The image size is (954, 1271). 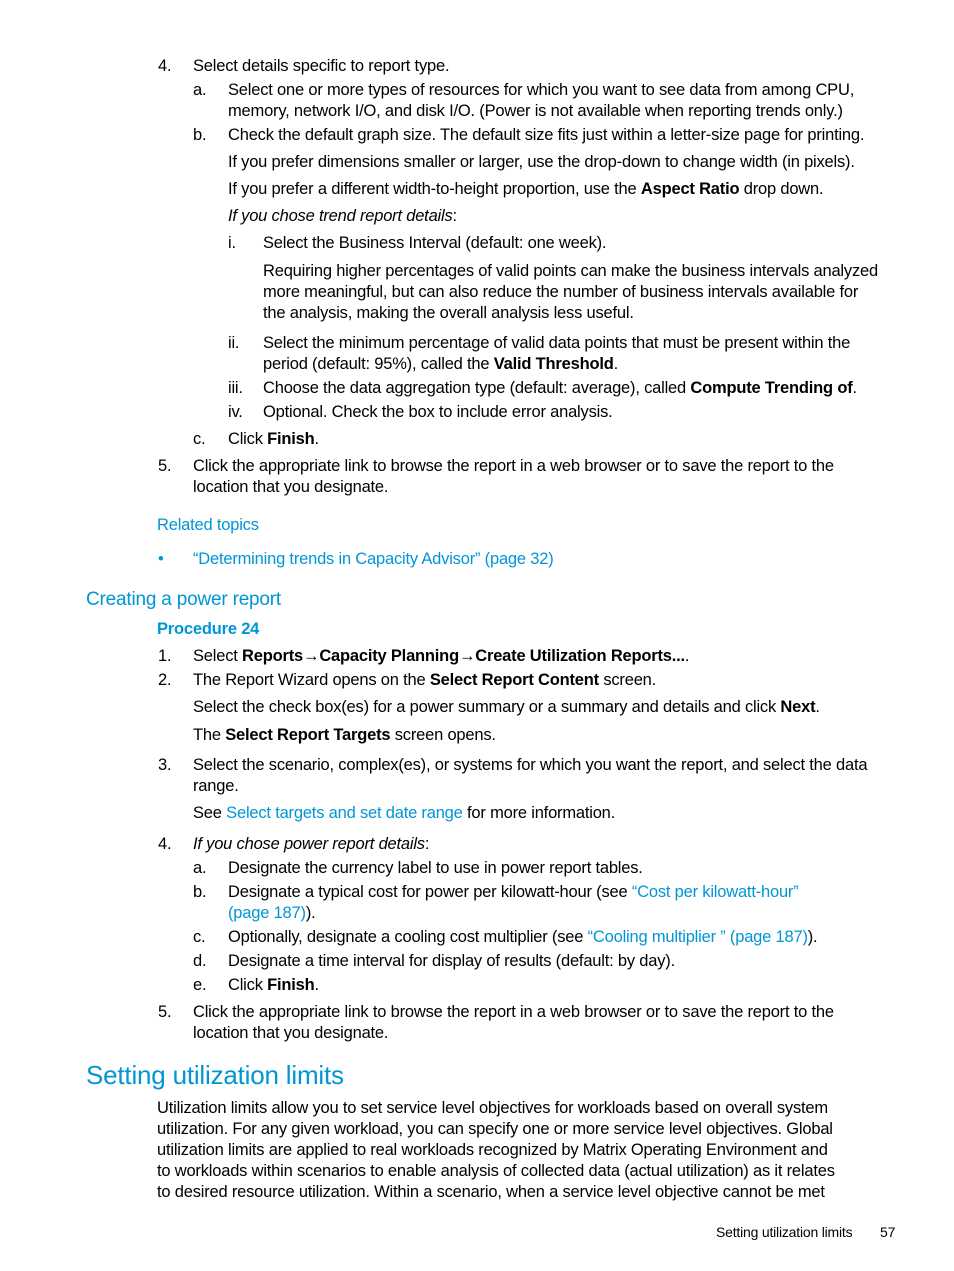 What do you see at coordinates (210, 813) in the screenshot?
I see `text: See` at bounding box center [210, 813].